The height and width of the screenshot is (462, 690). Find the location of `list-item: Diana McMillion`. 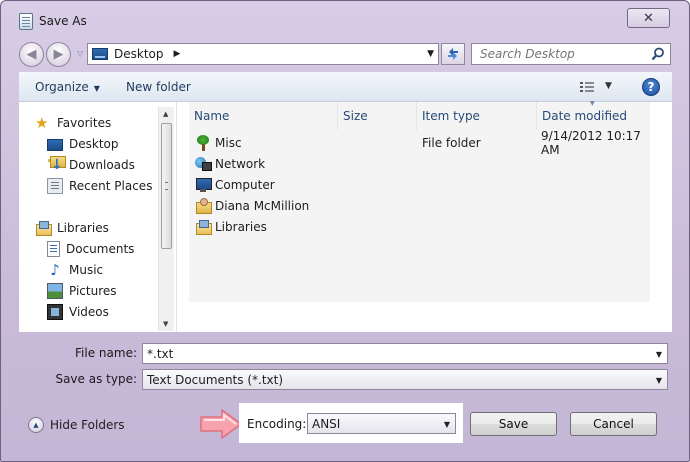

list-item: Diana McMillion is located at coordinates (422, 206).